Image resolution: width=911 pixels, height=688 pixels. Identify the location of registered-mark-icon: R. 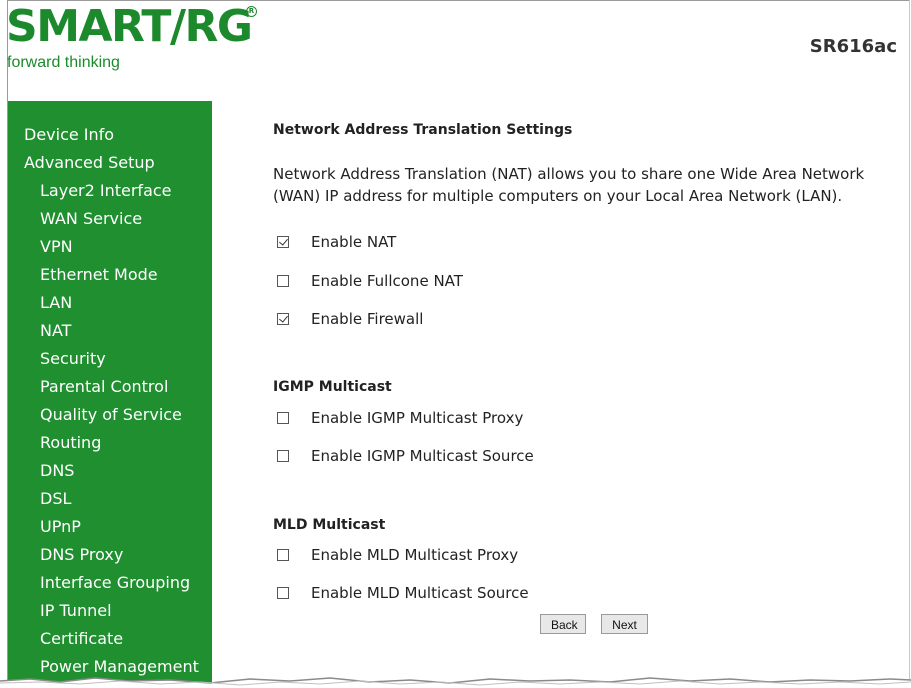
(251, 11).